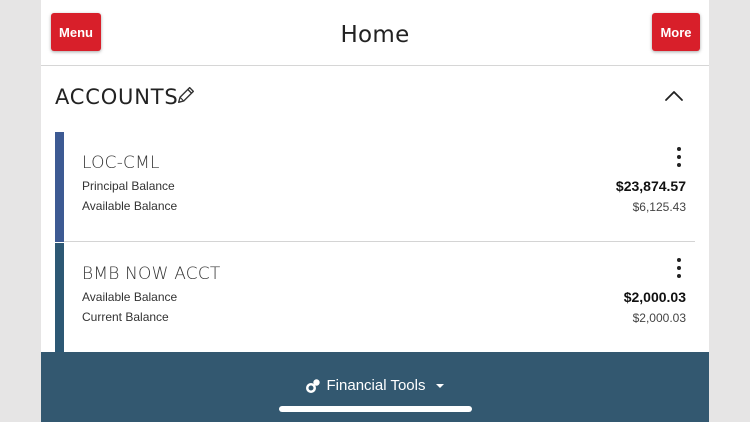 The width and height of the screenshot is (750, 422). What do you see at coordinates (650, 186) in the screenshot?
I see `account-primary-balance: $23,874.57` at bounding box center [650, 186].